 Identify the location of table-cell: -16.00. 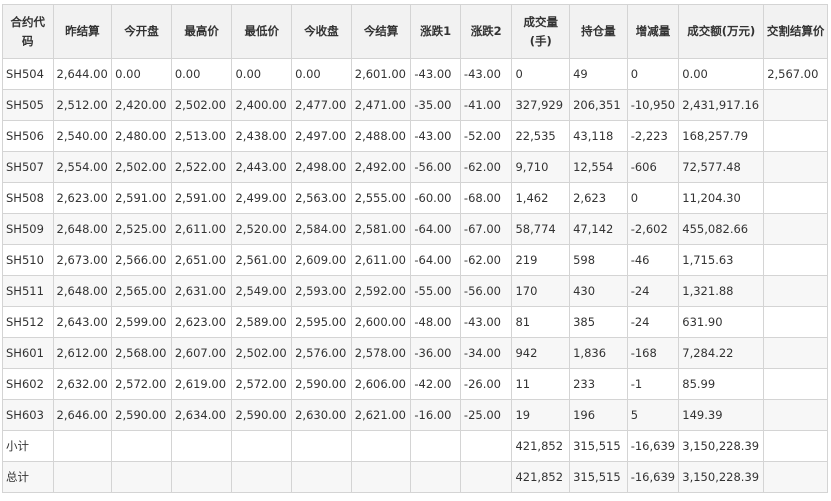
(435, 415).